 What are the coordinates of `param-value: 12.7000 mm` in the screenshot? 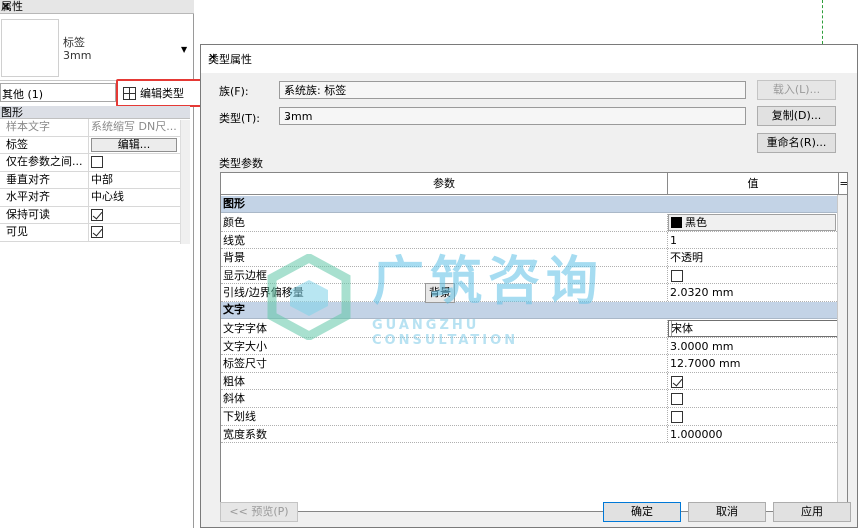 It's located at (753, 363).